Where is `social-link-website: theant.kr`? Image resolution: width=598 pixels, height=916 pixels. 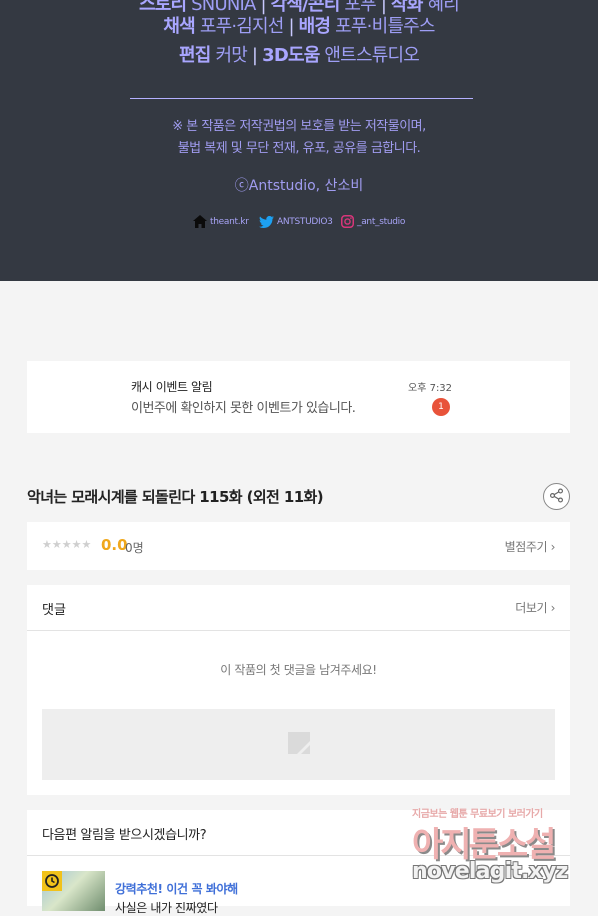
social-link-website: theant.kr is located at coordinates (221, 222).